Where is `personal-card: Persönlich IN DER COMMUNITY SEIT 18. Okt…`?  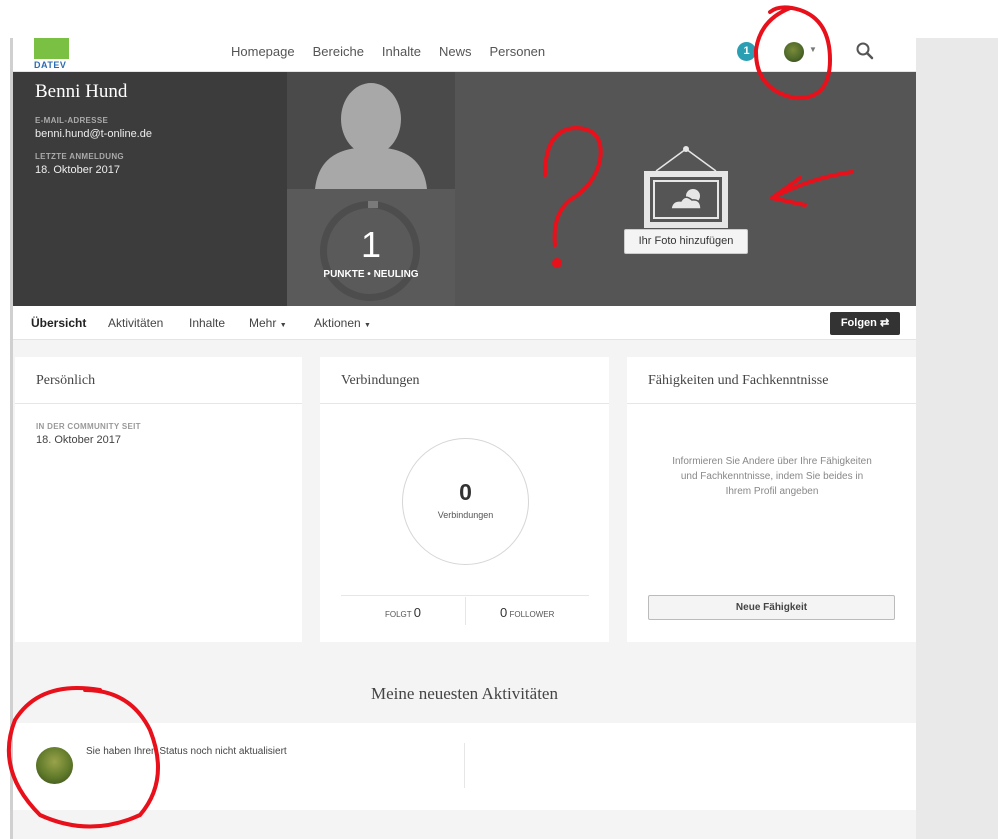
personal-card: Persönlich IN DER COMMUNITY SEIT 18. Okt… is located at coordinates (158, 499).